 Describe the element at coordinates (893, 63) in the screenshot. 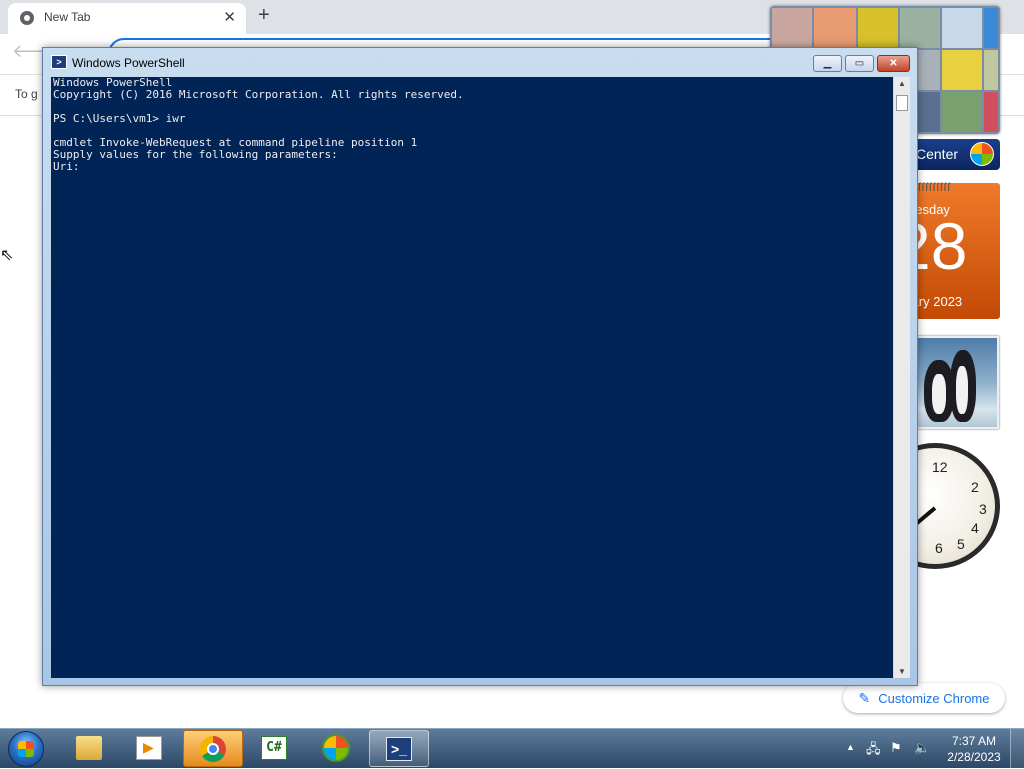

I see `close-button: ✕` at that location.